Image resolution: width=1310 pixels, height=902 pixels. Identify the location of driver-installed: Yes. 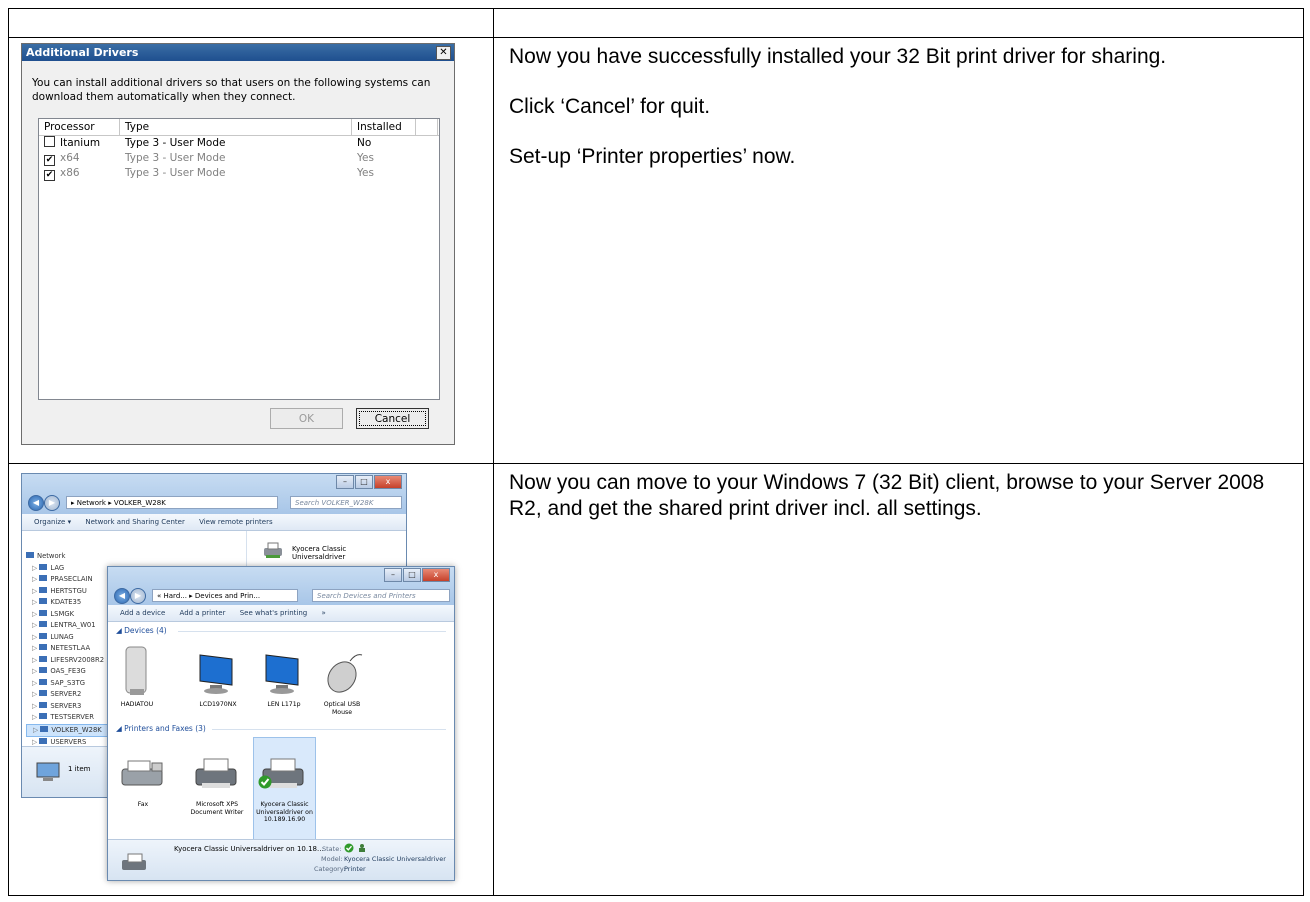
(365, 173).